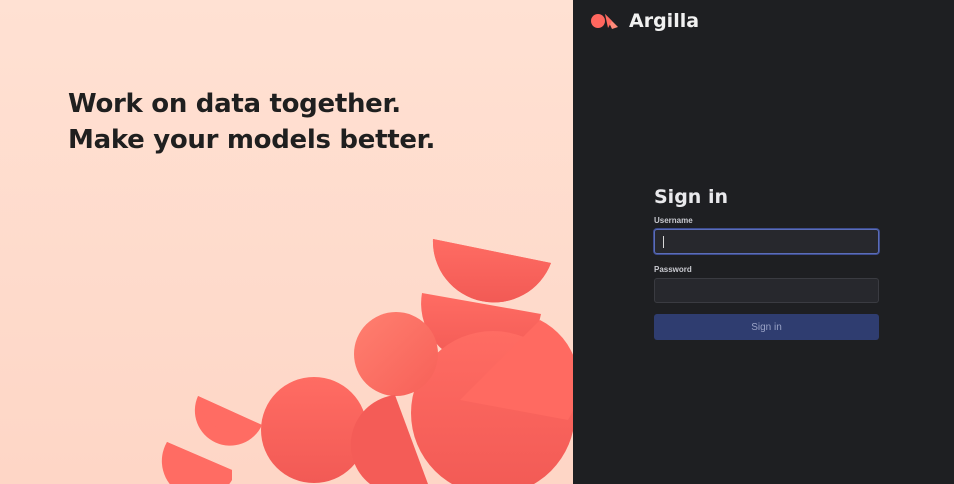  I want to click on signin-form: Sign in Username Password Sign in, so click(767, 263).